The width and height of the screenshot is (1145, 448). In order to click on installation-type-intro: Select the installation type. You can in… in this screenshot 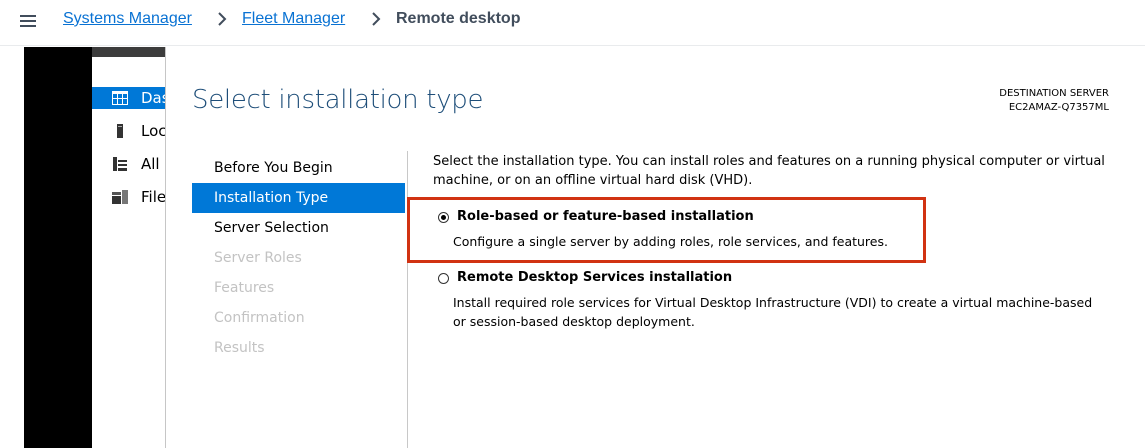, I will do `click(769, 171)`.